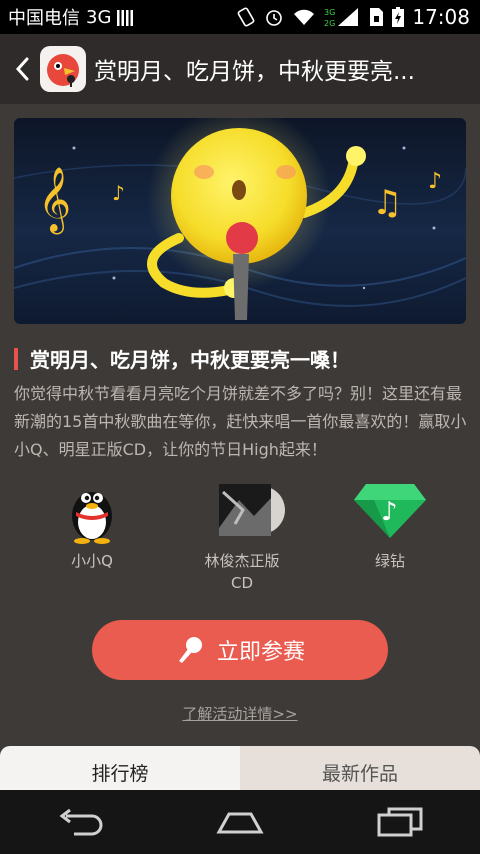 The image size is (480, 854). What do you see at coordinates (304, 17) in the screenshot?
I see `wifi-icon` at bounding box center [304, 17].